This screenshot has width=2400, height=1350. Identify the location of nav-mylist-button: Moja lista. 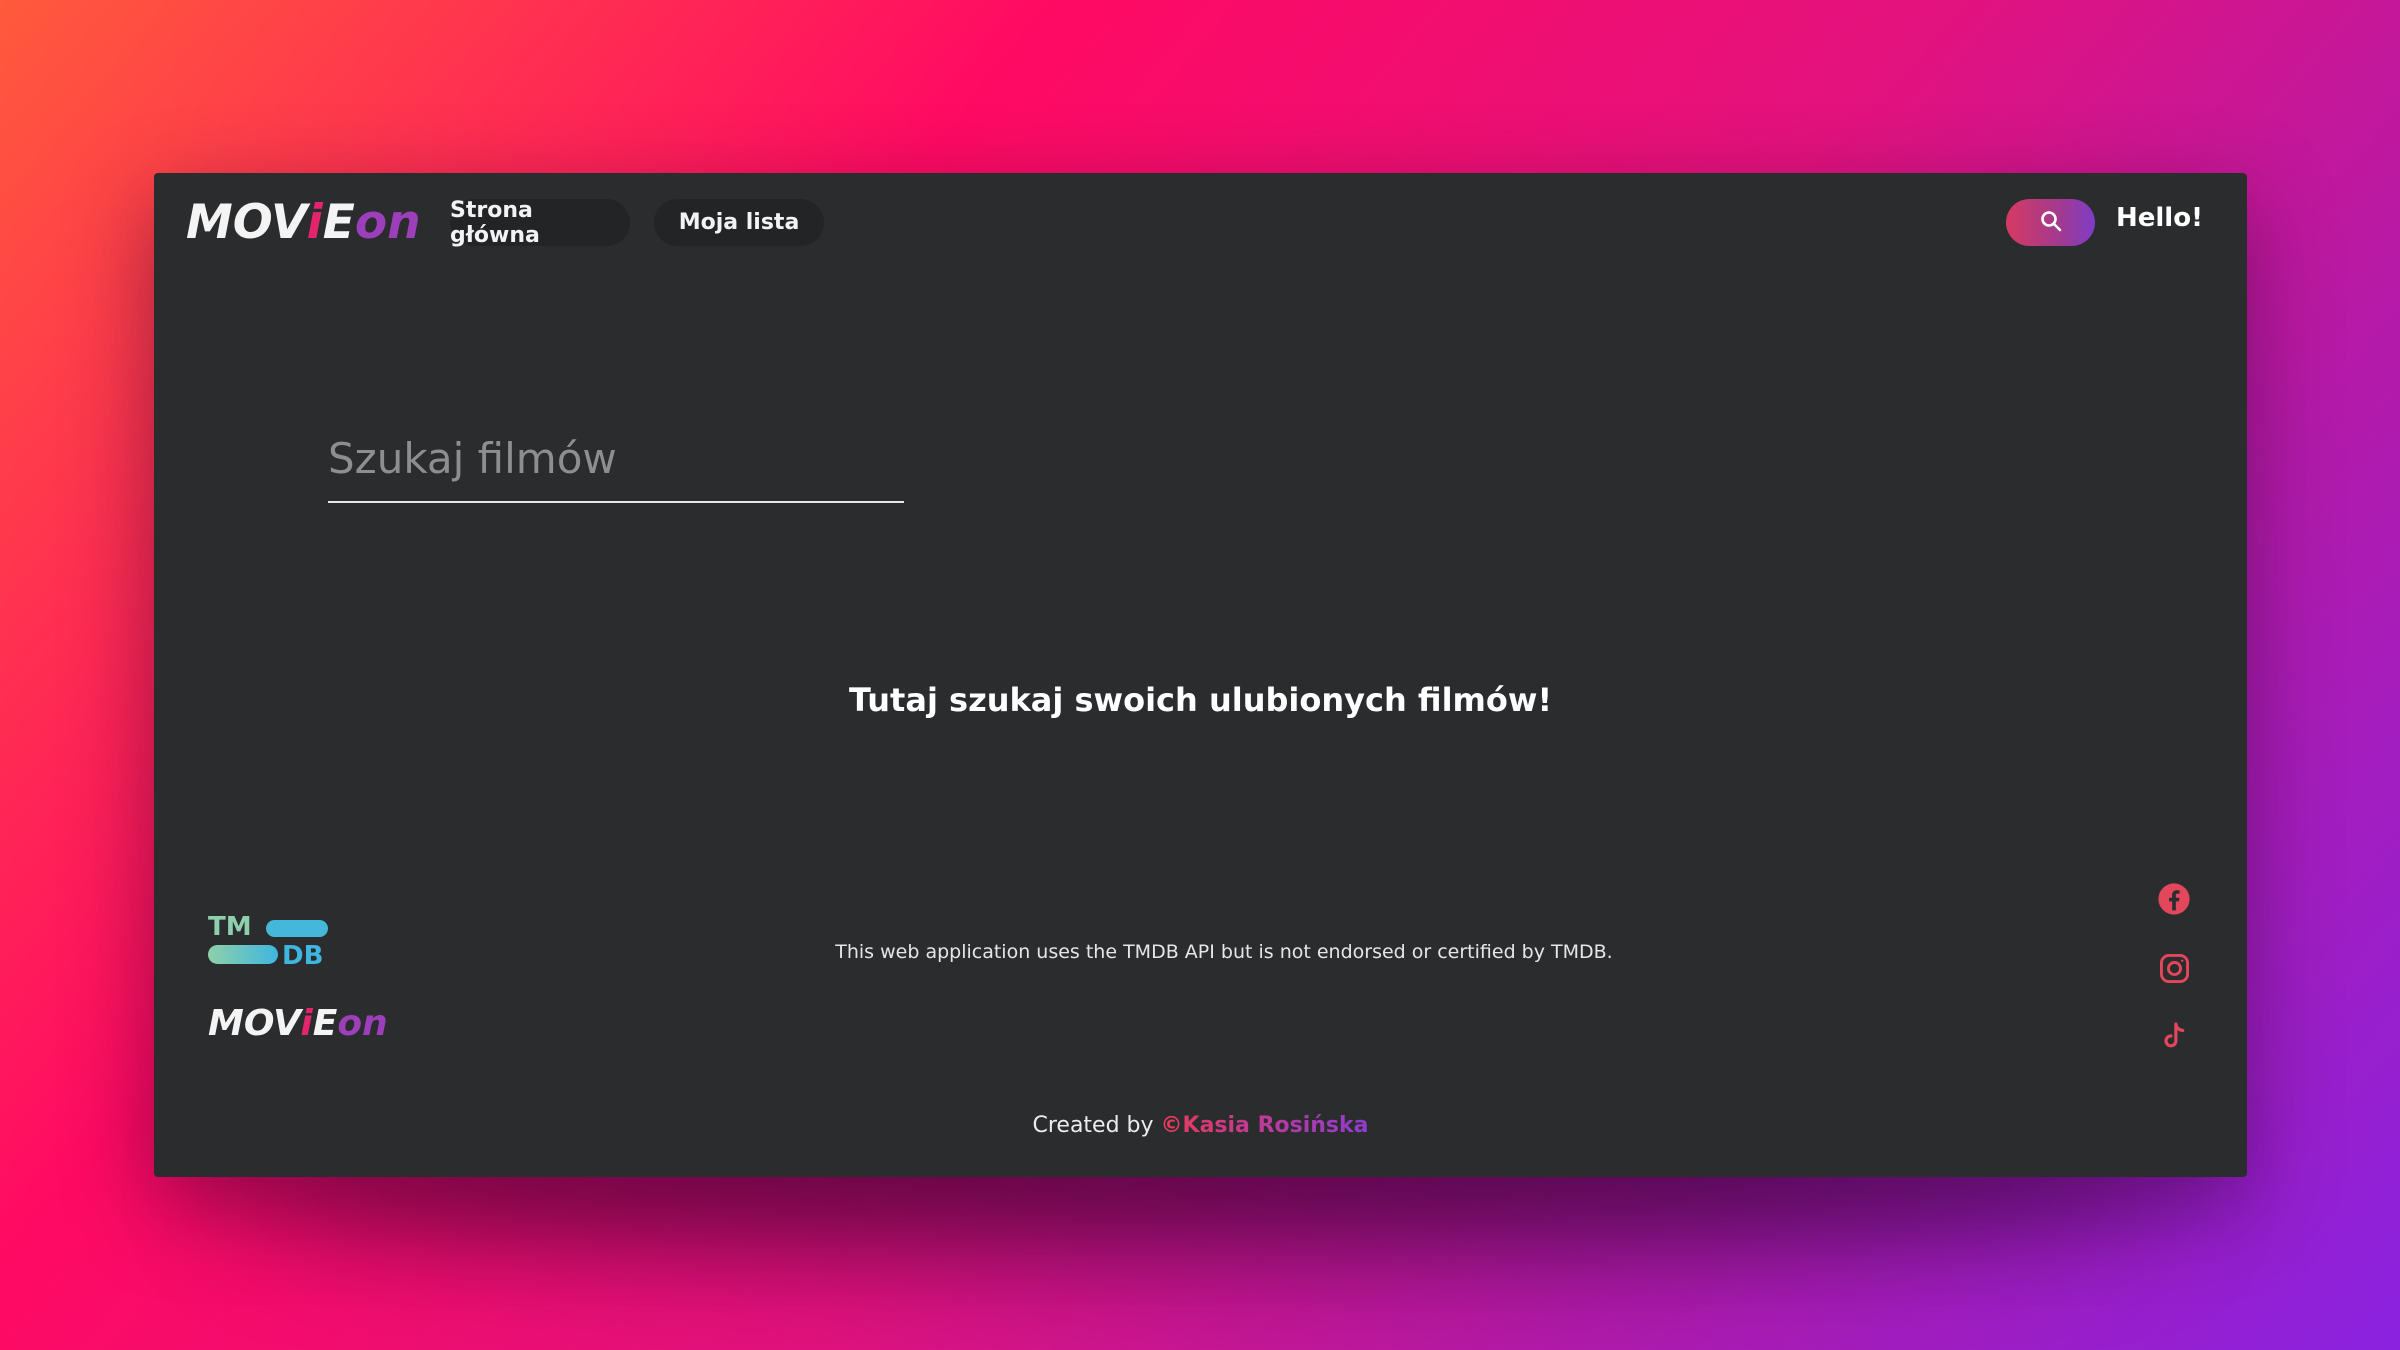
(739, 222).